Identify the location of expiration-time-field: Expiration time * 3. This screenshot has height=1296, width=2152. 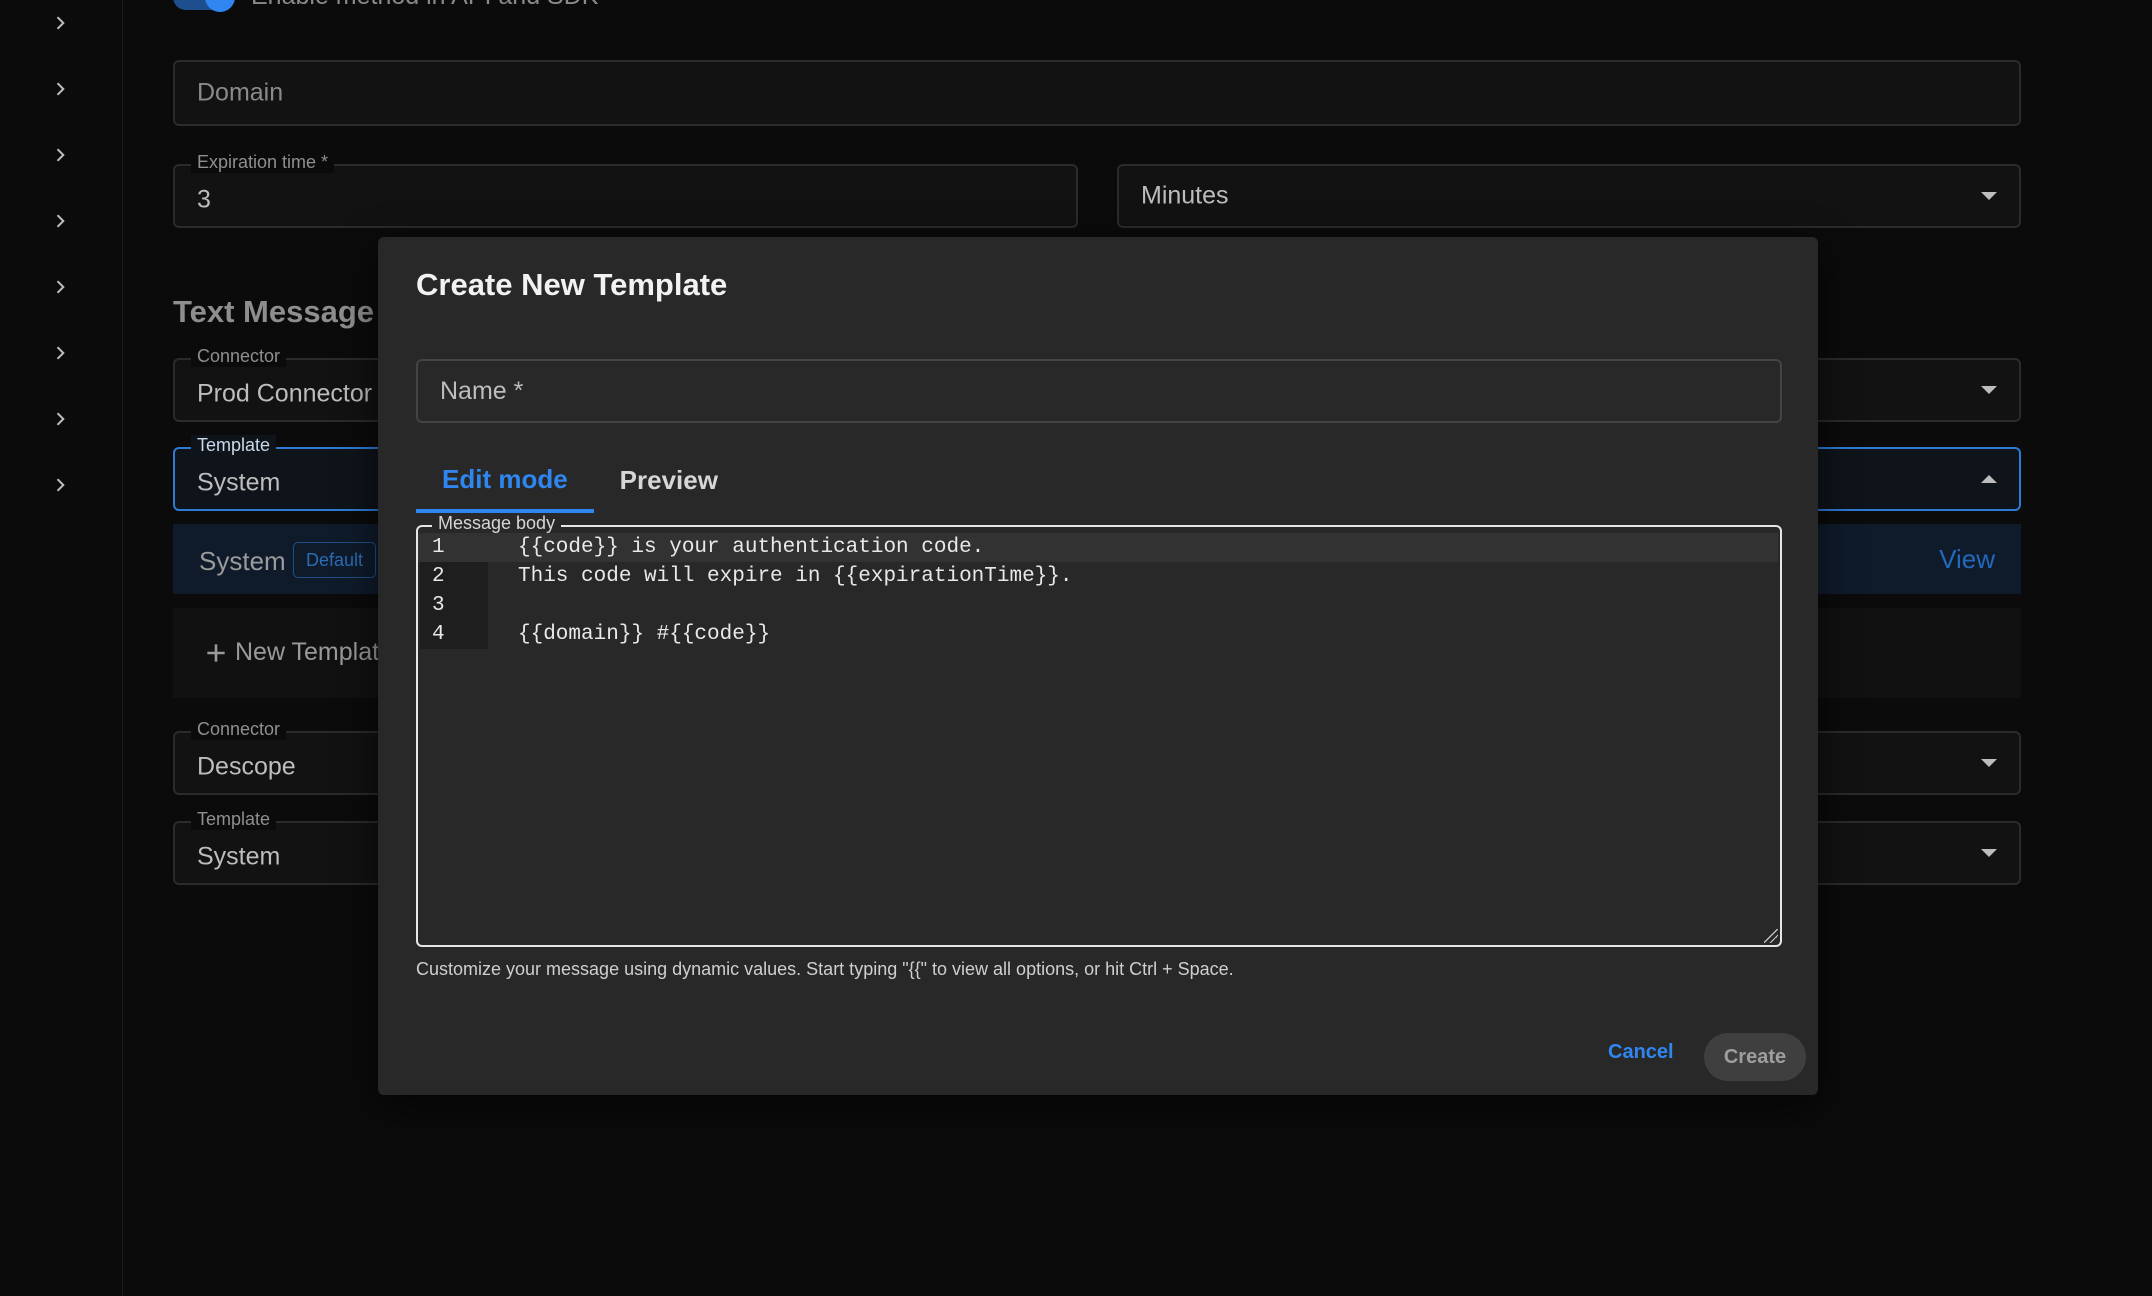
(625, 190).